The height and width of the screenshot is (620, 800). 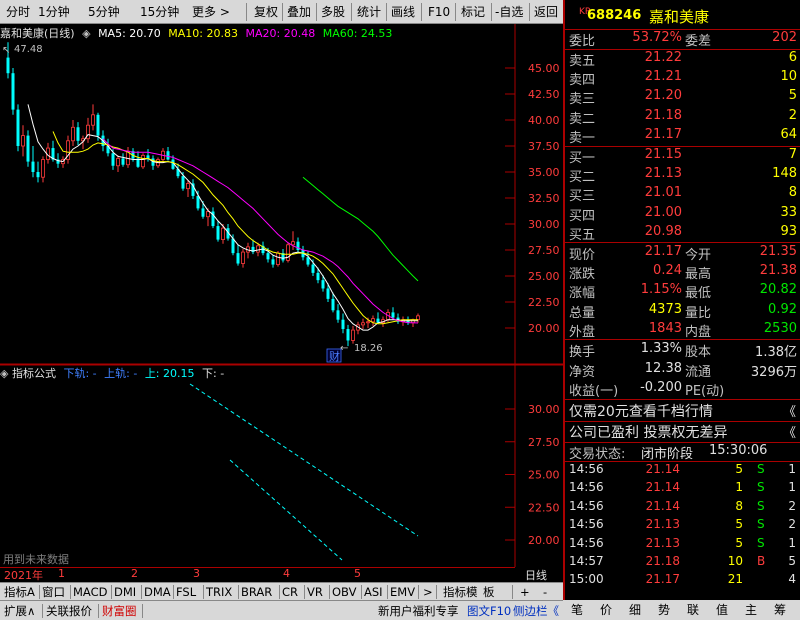 I want to click on ask-row: 卖三 21.20 5, so click(x=682, y=97).